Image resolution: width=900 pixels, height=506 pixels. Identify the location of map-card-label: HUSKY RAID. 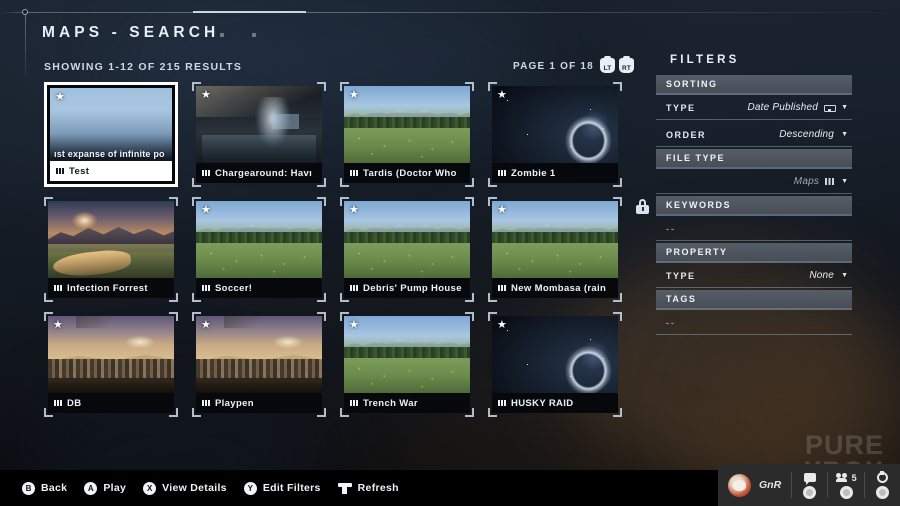
(555, 403).